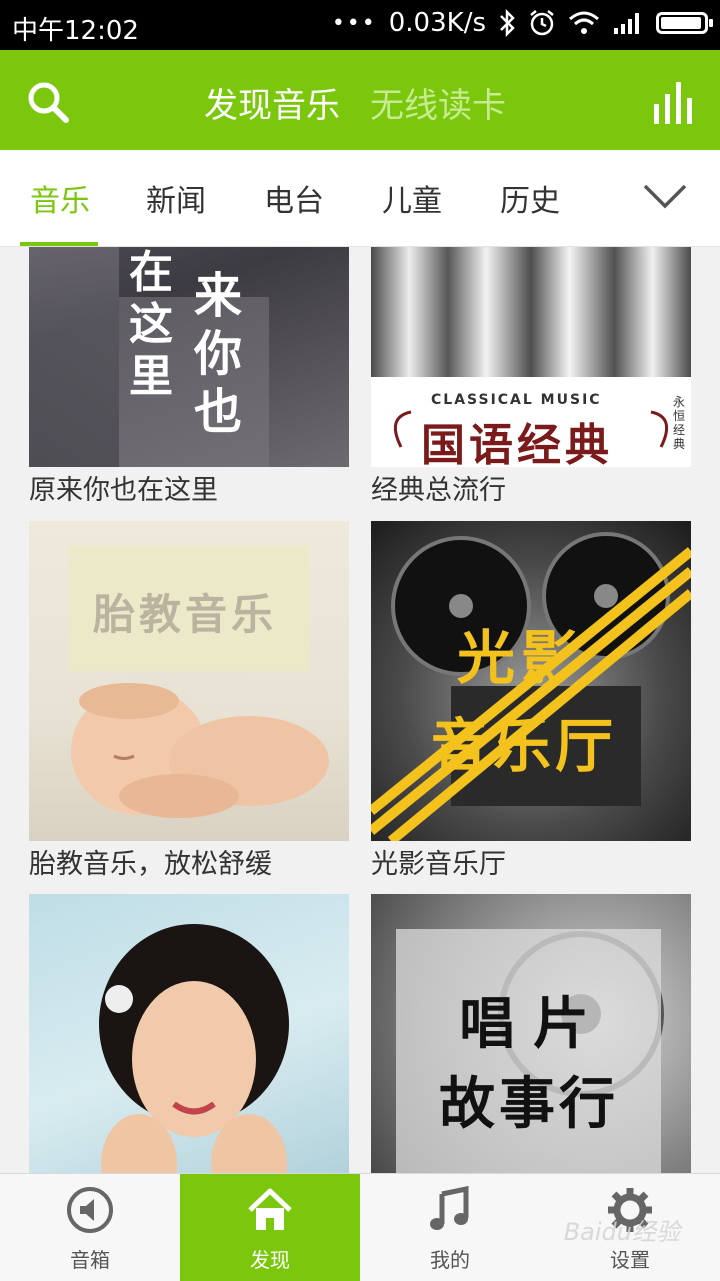  What do you see at coordinates (194, 1048) in the screenshot?
I see `singer-portrait-image` at bounding box center [194, 1048].